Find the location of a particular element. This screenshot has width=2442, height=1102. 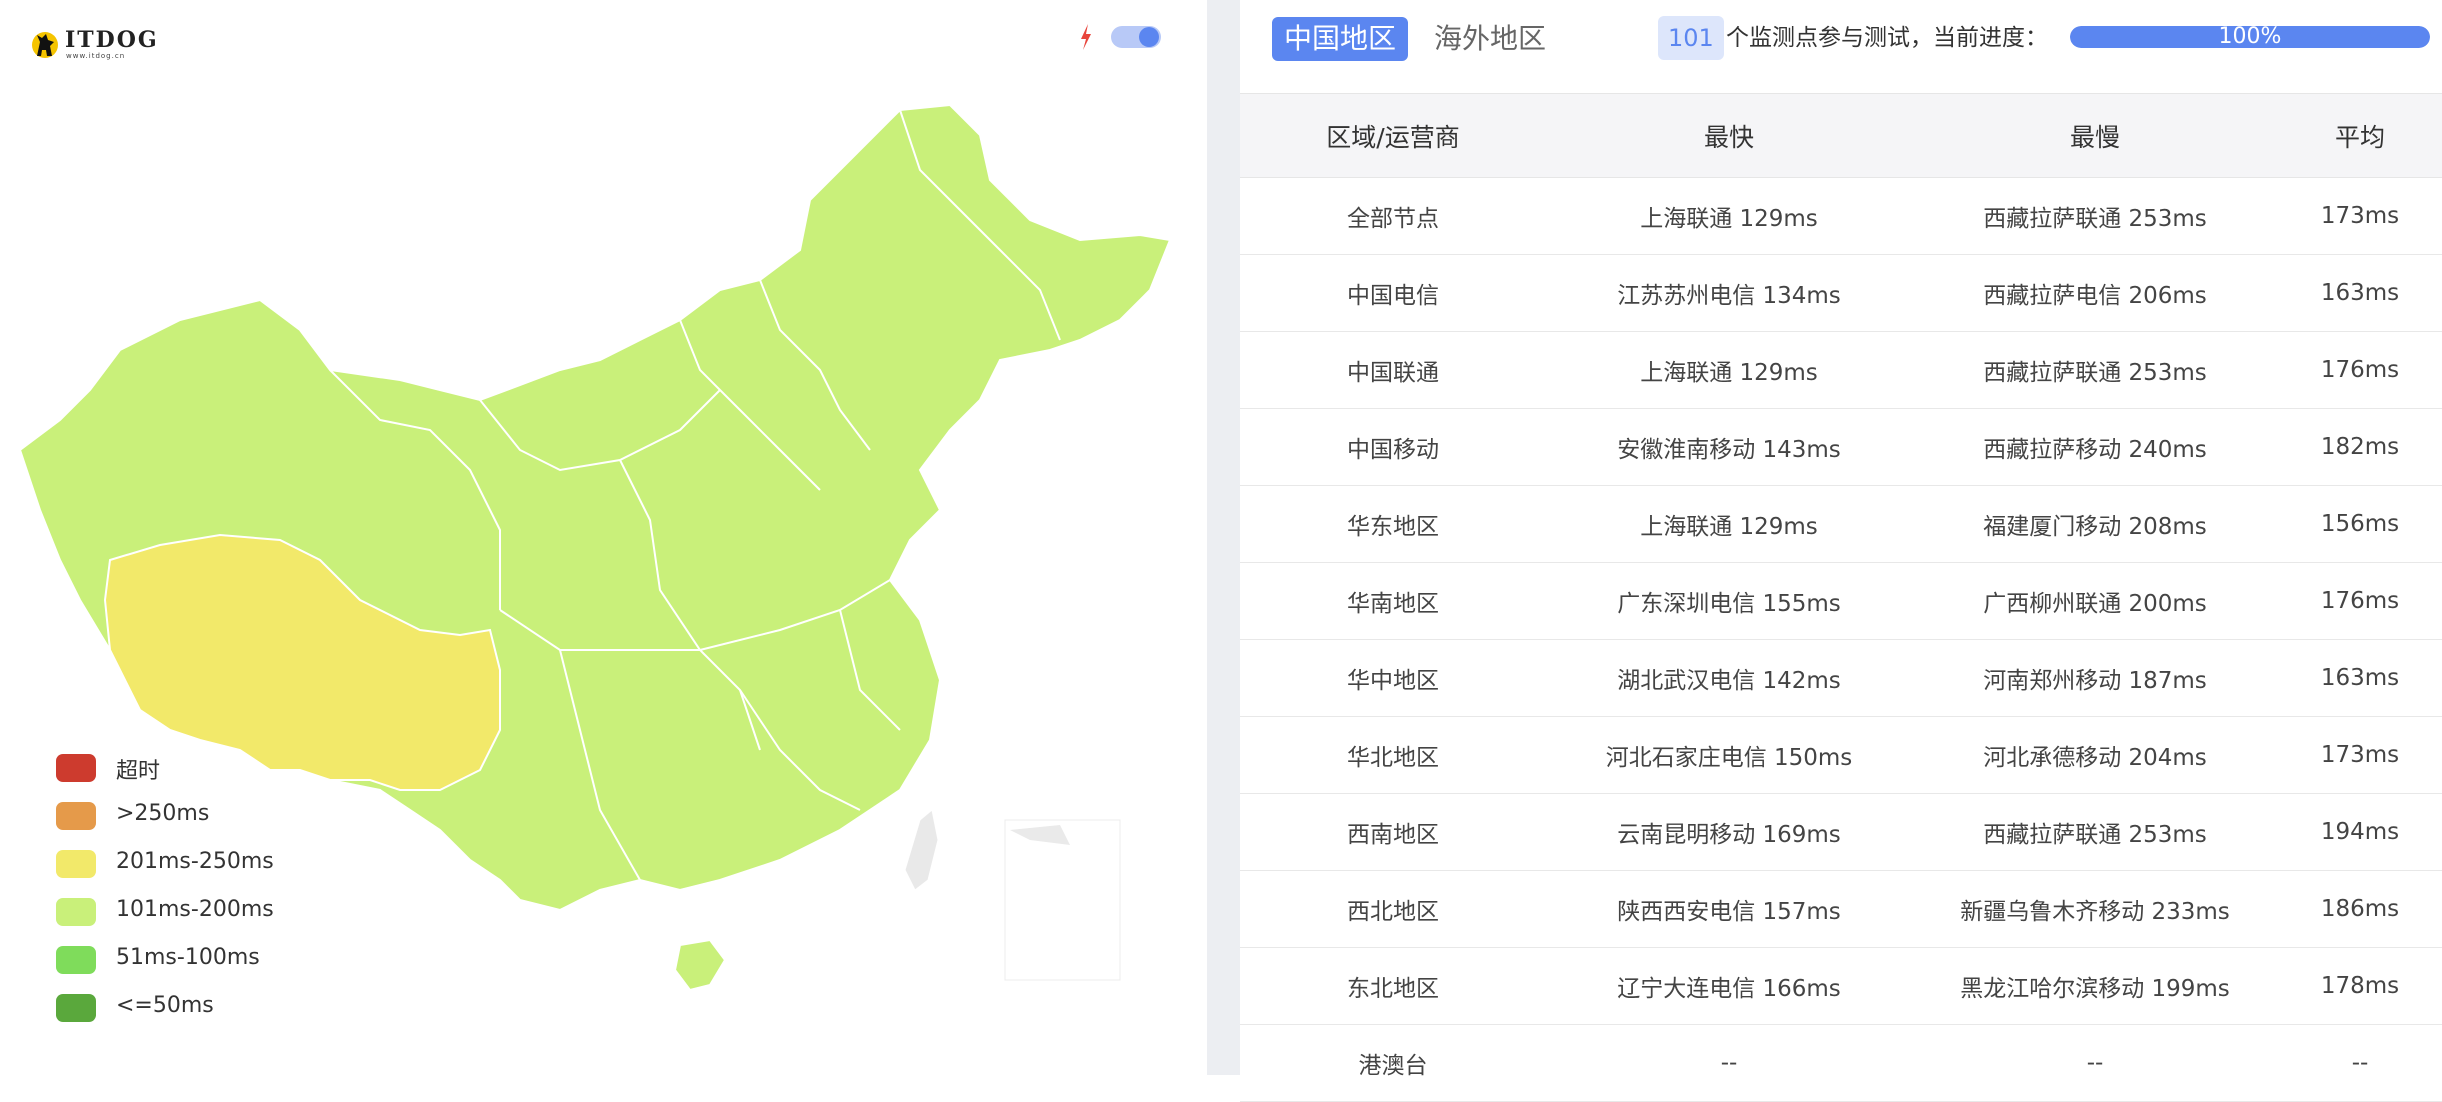

cell-region: 华东地区 is located at coordinates (1393, 524).